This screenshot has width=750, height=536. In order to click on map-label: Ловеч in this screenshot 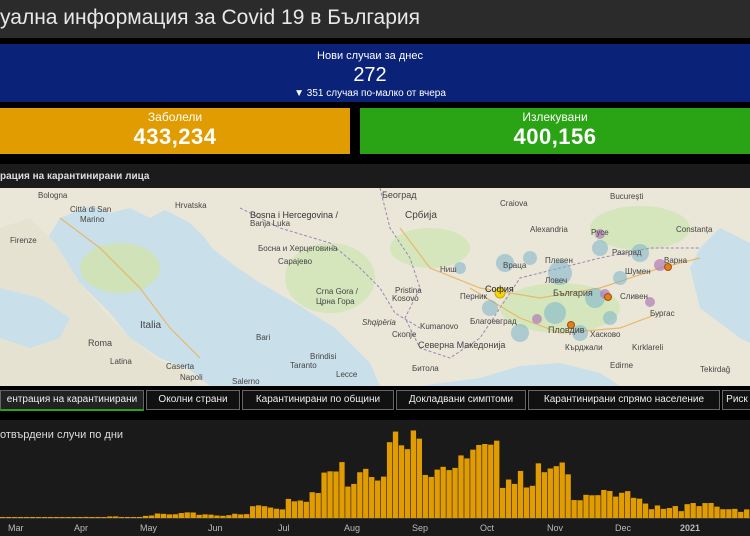, I will do `click(556, 280)`.